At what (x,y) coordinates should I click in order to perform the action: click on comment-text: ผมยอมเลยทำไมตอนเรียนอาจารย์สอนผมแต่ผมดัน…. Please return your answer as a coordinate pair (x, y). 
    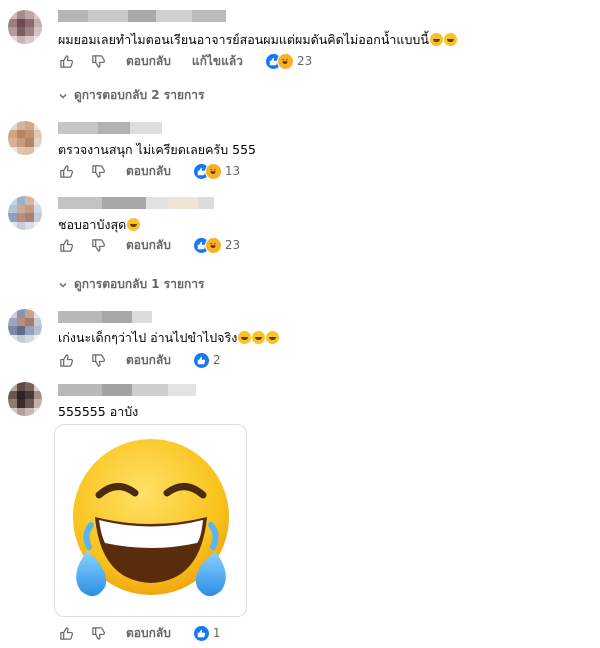
    Looking at the image, I should click on (257, 40).